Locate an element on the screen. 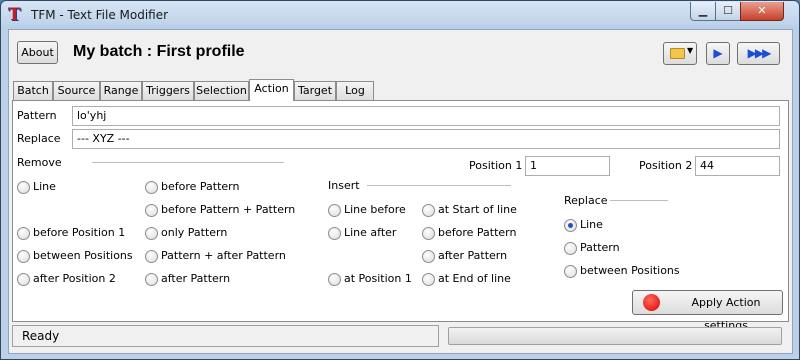 The image size is (800, 360). batch-title: My batch : First profile is located at coordinates (159, 51).